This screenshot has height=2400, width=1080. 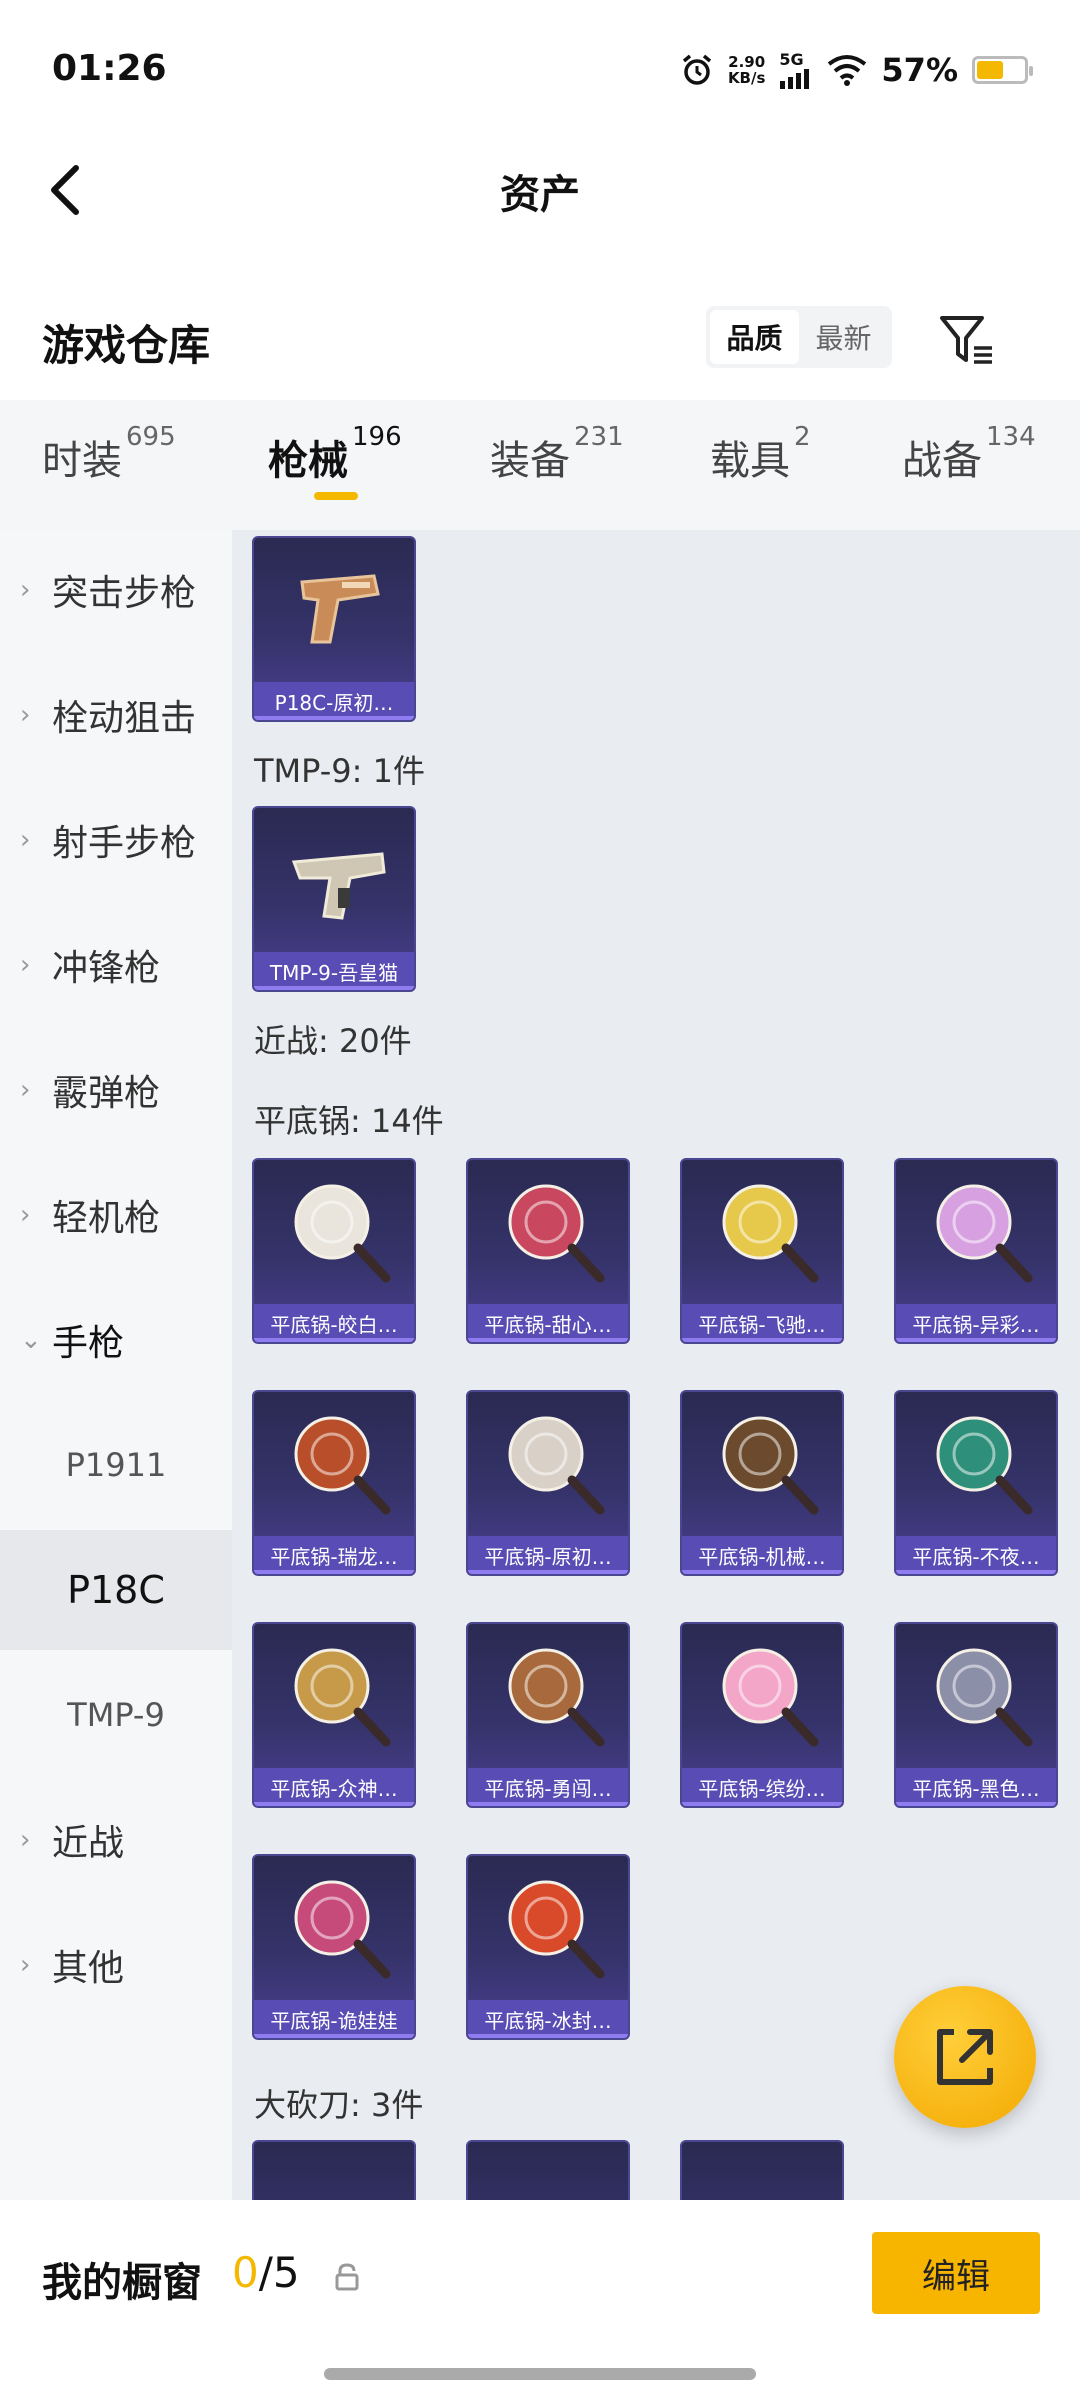 What do you see at coordinates (334, 2019) in the screenshot?
I see `item-name: 平底锅-诡娃娃` at bounding box center [334, 2019].